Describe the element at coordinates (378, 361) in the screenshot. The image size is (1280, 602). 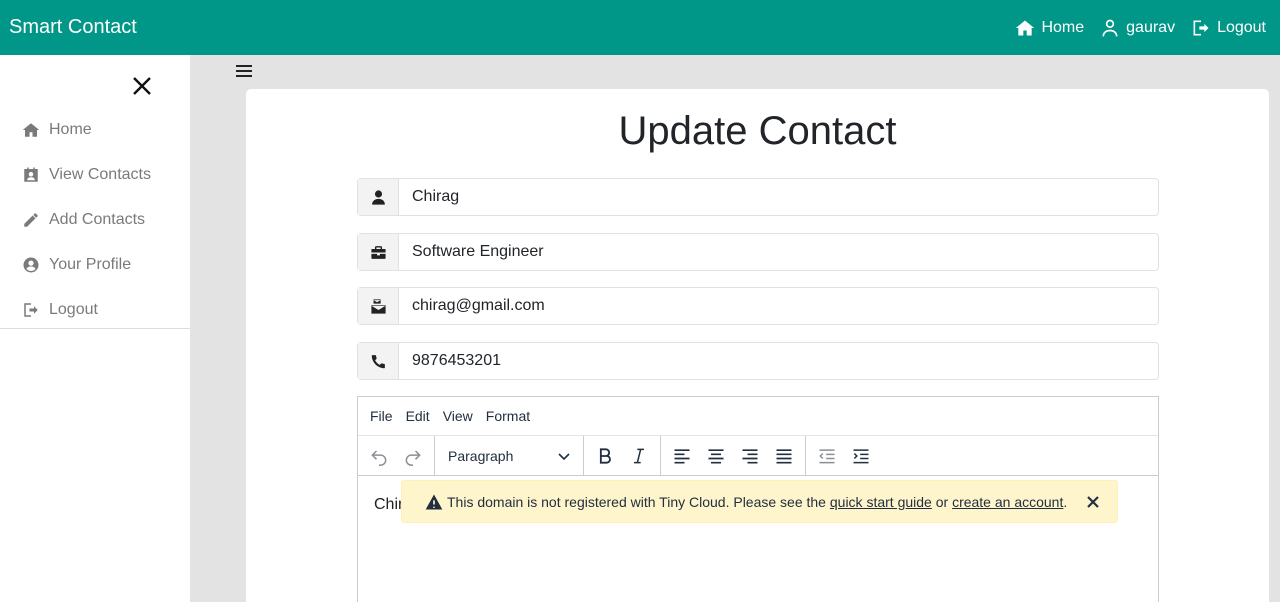
I see `phone-icon` at that location.